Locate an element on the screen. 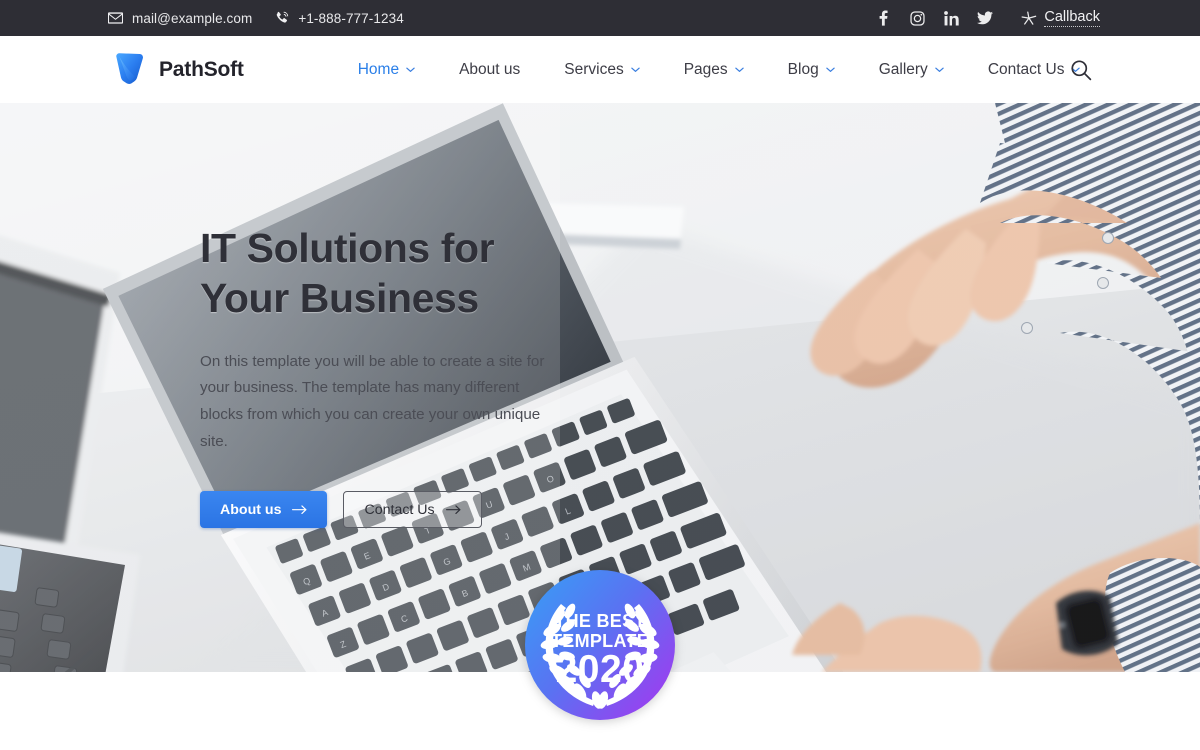 Image resolution: width=1200 pixels, height=750 pixels. nav-item-pages: Pages is located at coordinates (714, 70).